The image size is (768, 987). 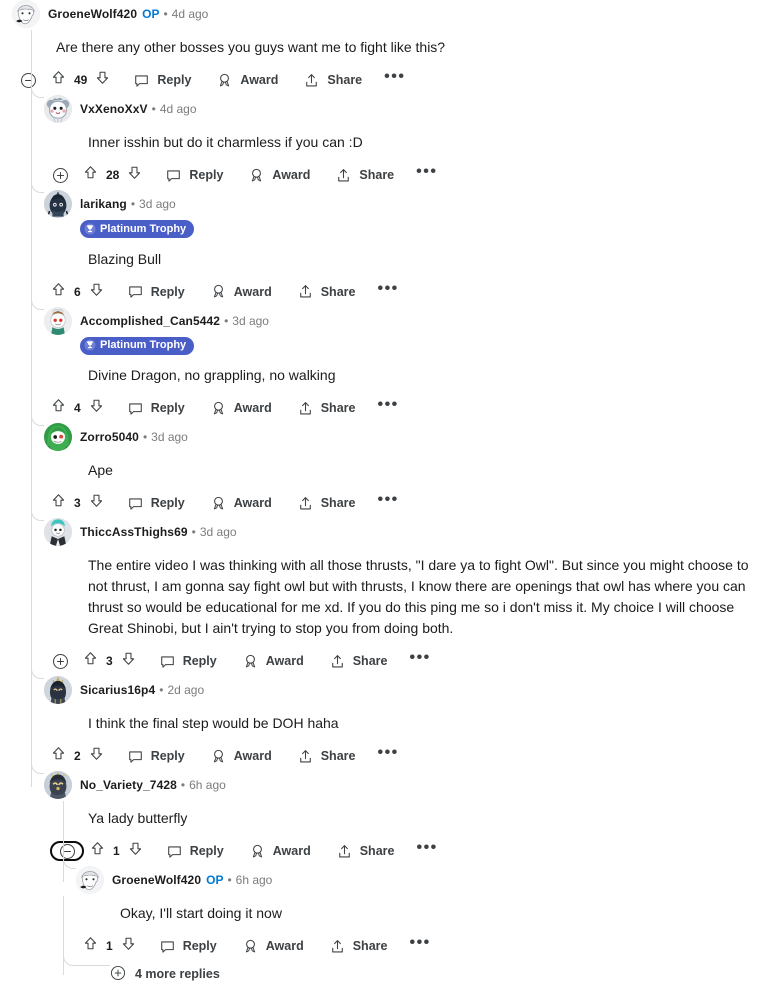 What do you see at coordinates (103, 204) in the screenshot?
I see `comment-author: larikang` at bounding box center [103, 204].